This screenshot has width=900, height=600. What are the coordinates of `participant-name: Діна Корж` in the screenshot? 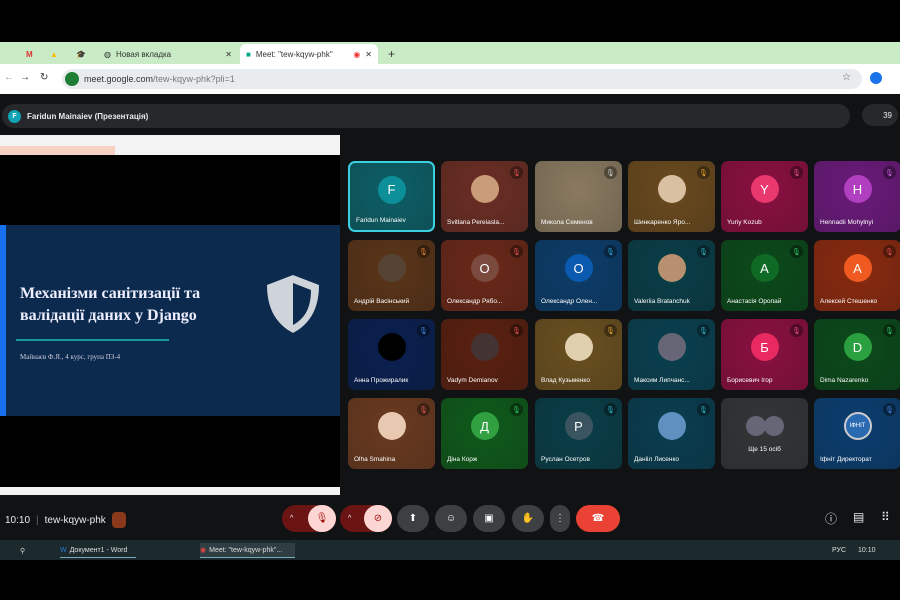 It's located at (462, 459).